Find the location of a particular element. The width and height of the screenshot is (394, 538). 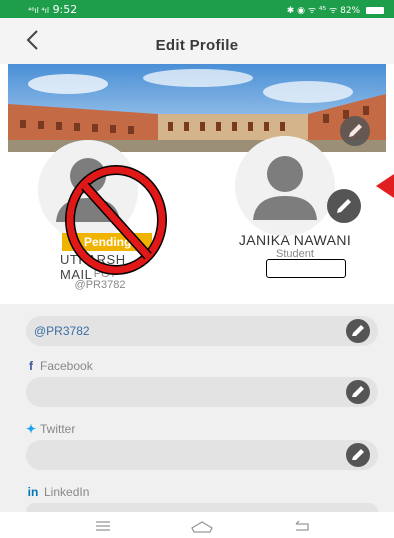

twitter-label: ✦ Twitter is located at coordinates (51, 429).